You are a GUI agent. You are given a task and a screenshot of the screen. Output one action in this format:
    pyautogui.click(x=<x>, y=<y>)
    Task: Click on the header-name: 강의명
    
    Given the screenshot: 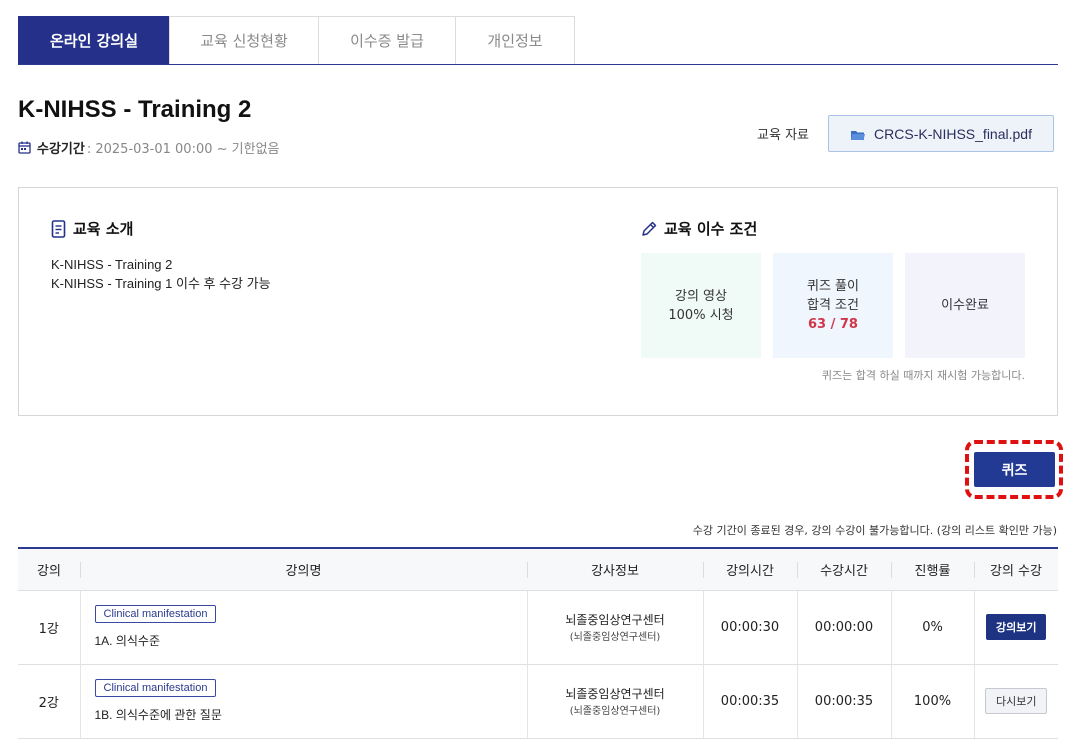 What is the action you would take?
    pyautogui.click(x=303, y=570)
    